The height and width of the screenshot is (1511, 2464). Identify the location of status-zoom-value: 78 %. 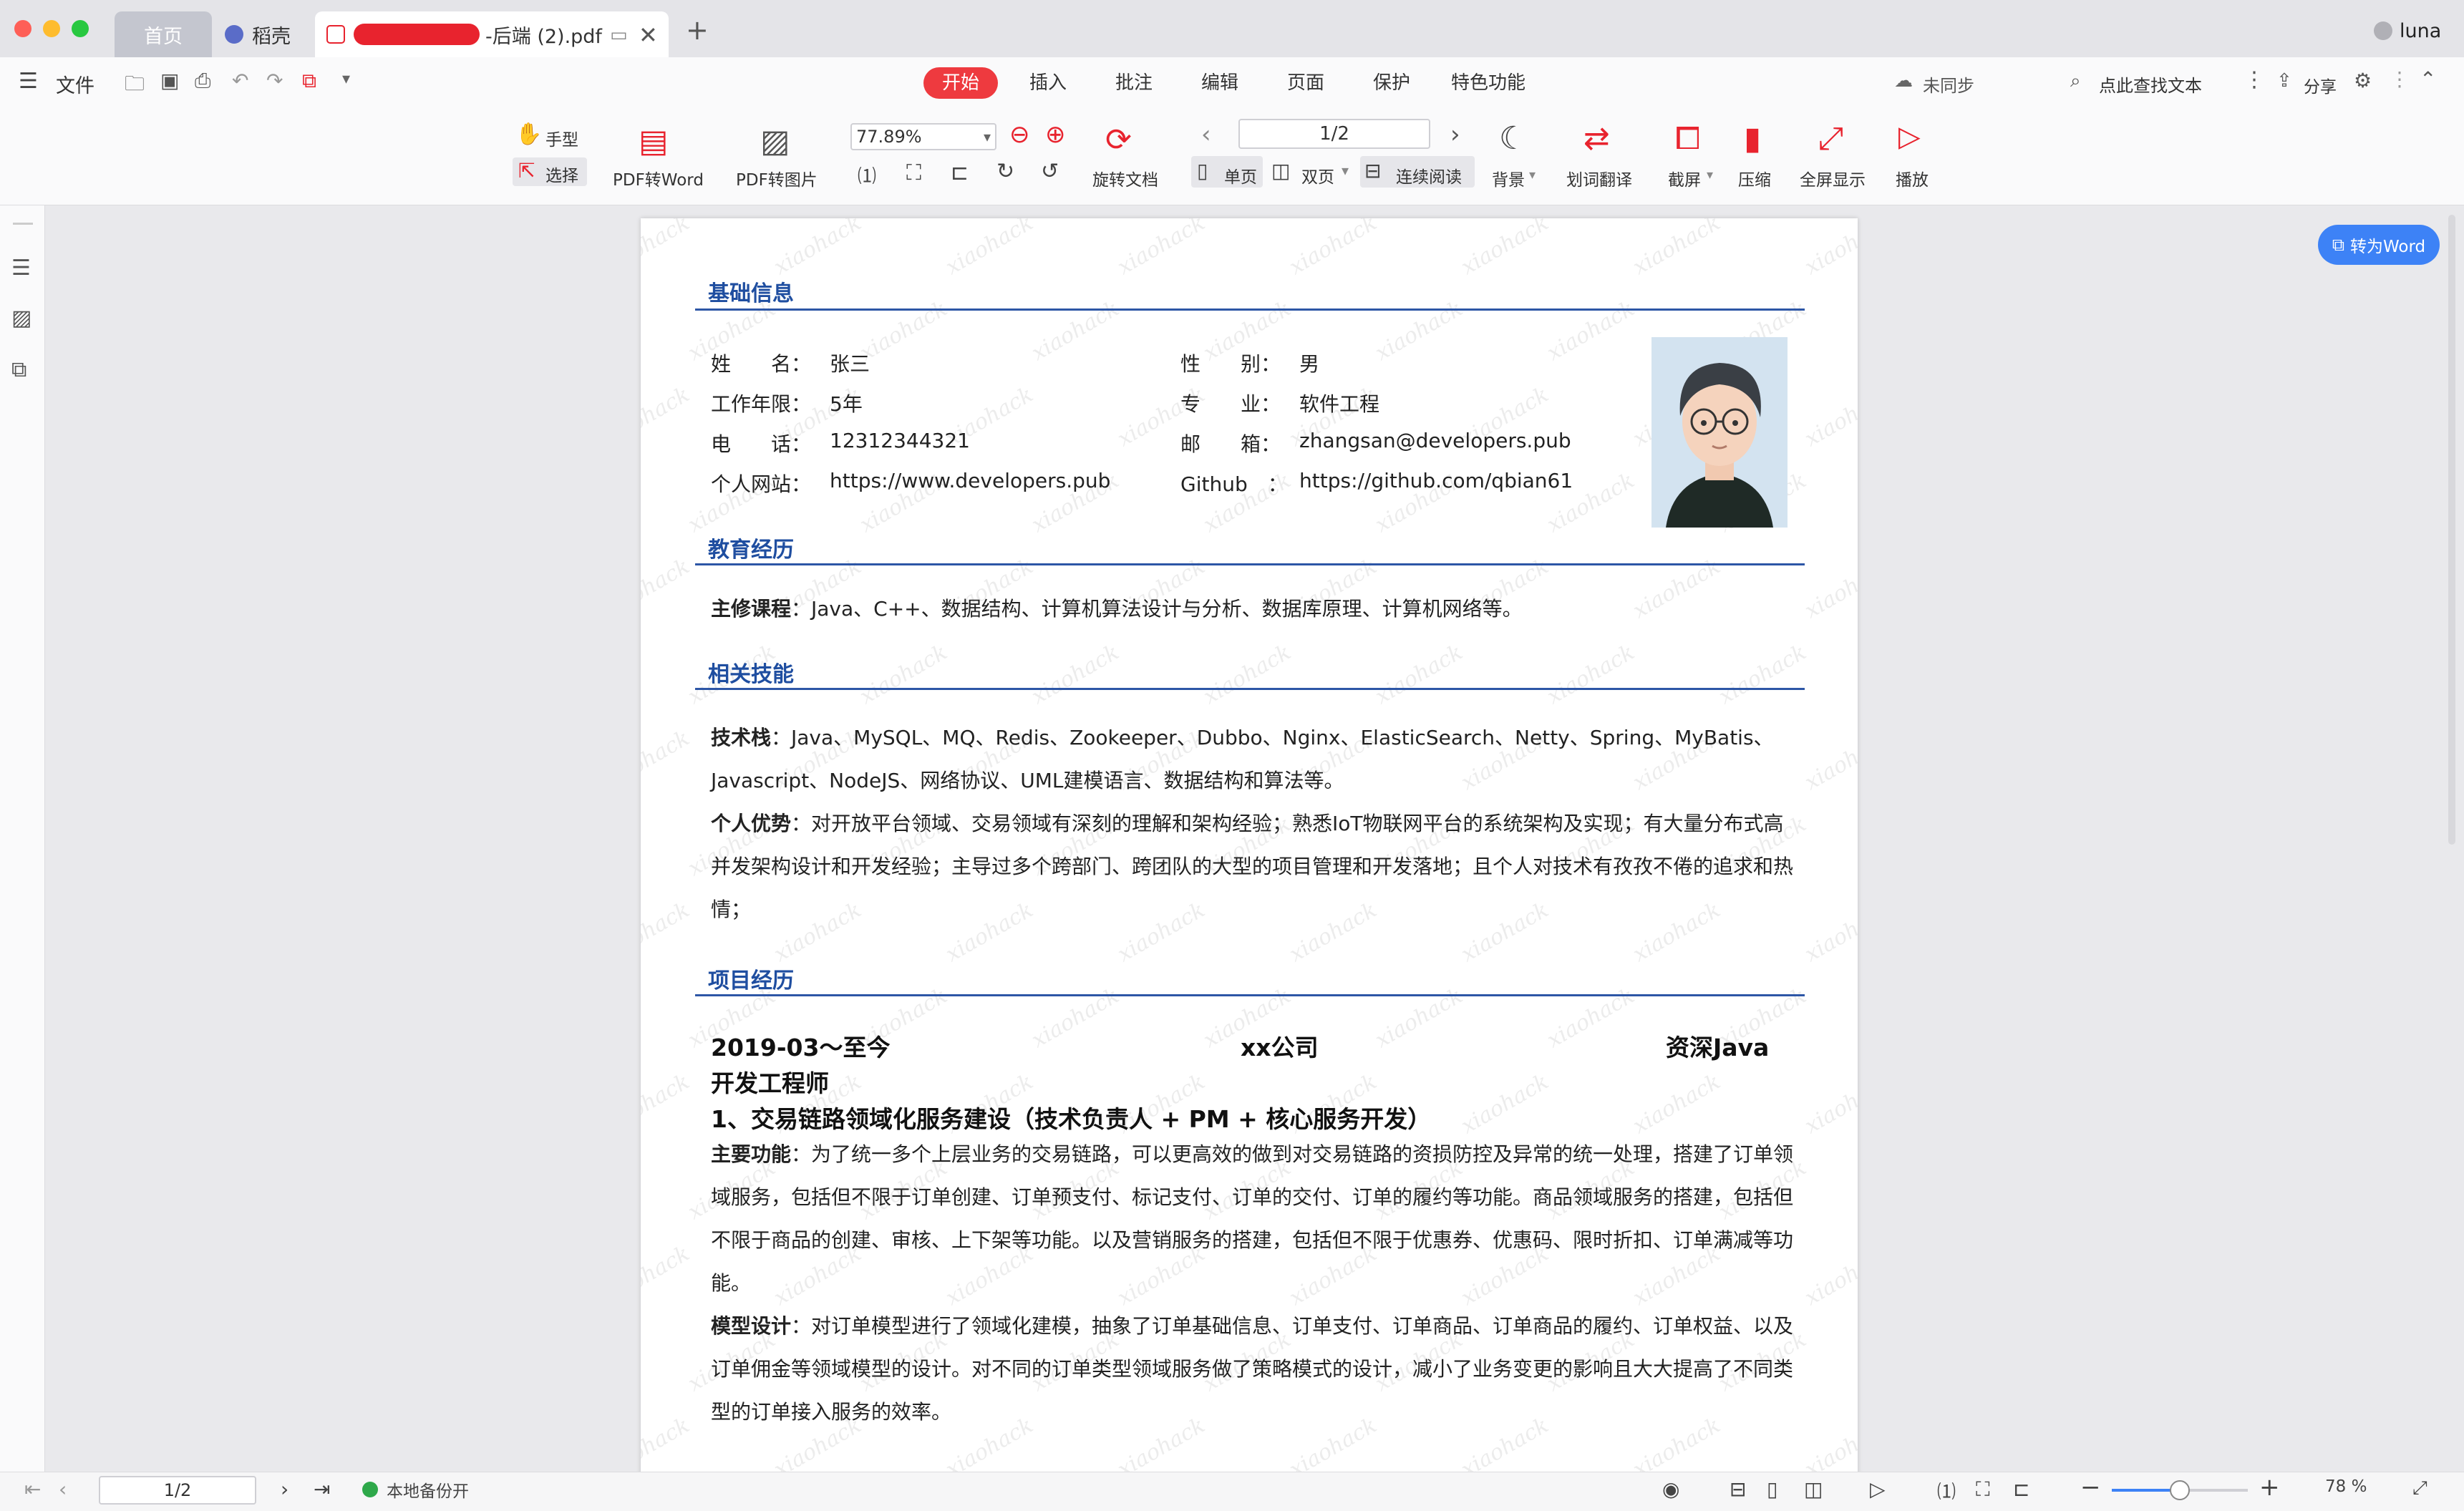
(2346, 1487).